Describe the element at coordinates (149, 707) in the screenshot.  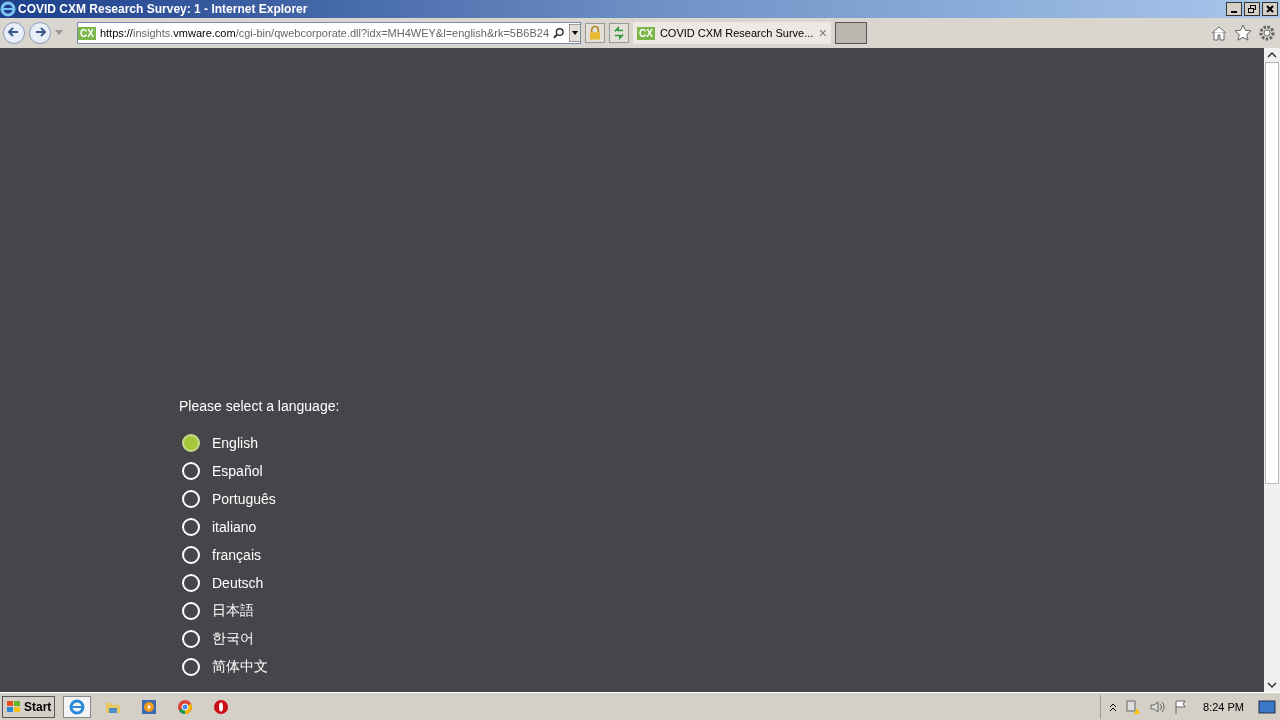
I see `media-player-icon` at that location.